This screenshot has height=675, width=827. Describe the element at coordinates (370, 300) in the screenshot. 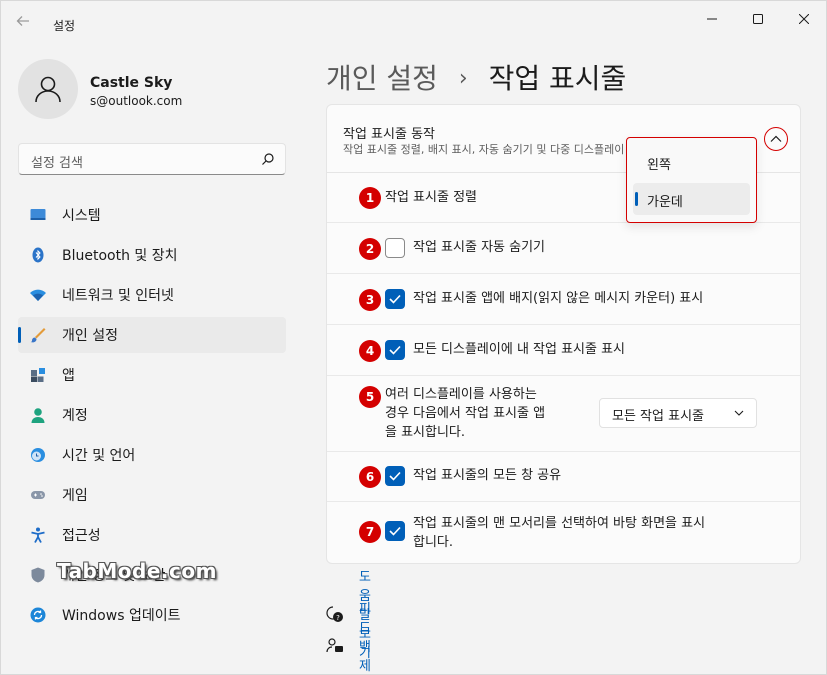

I see `step-badge: 3` at that location.